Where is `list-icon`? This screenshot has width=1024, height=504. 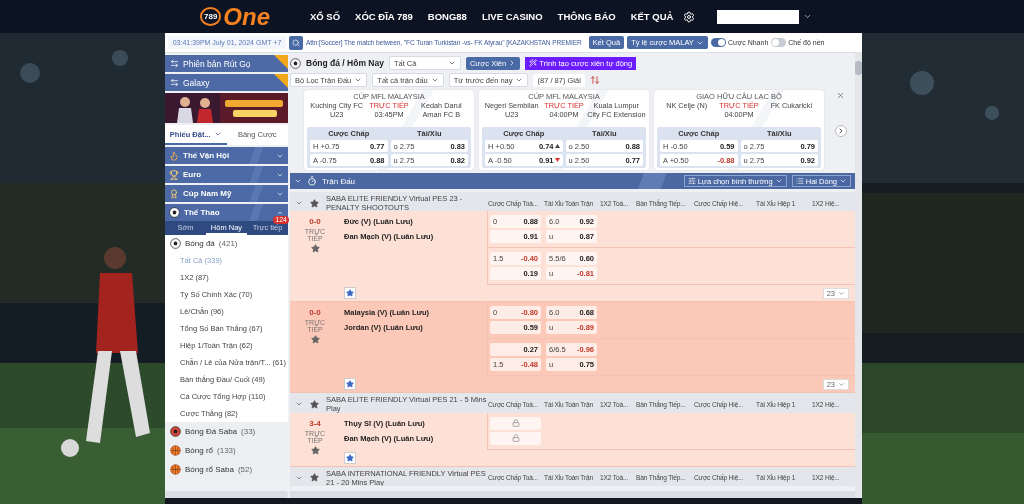
list-icon is located at coordinates (799, 181).